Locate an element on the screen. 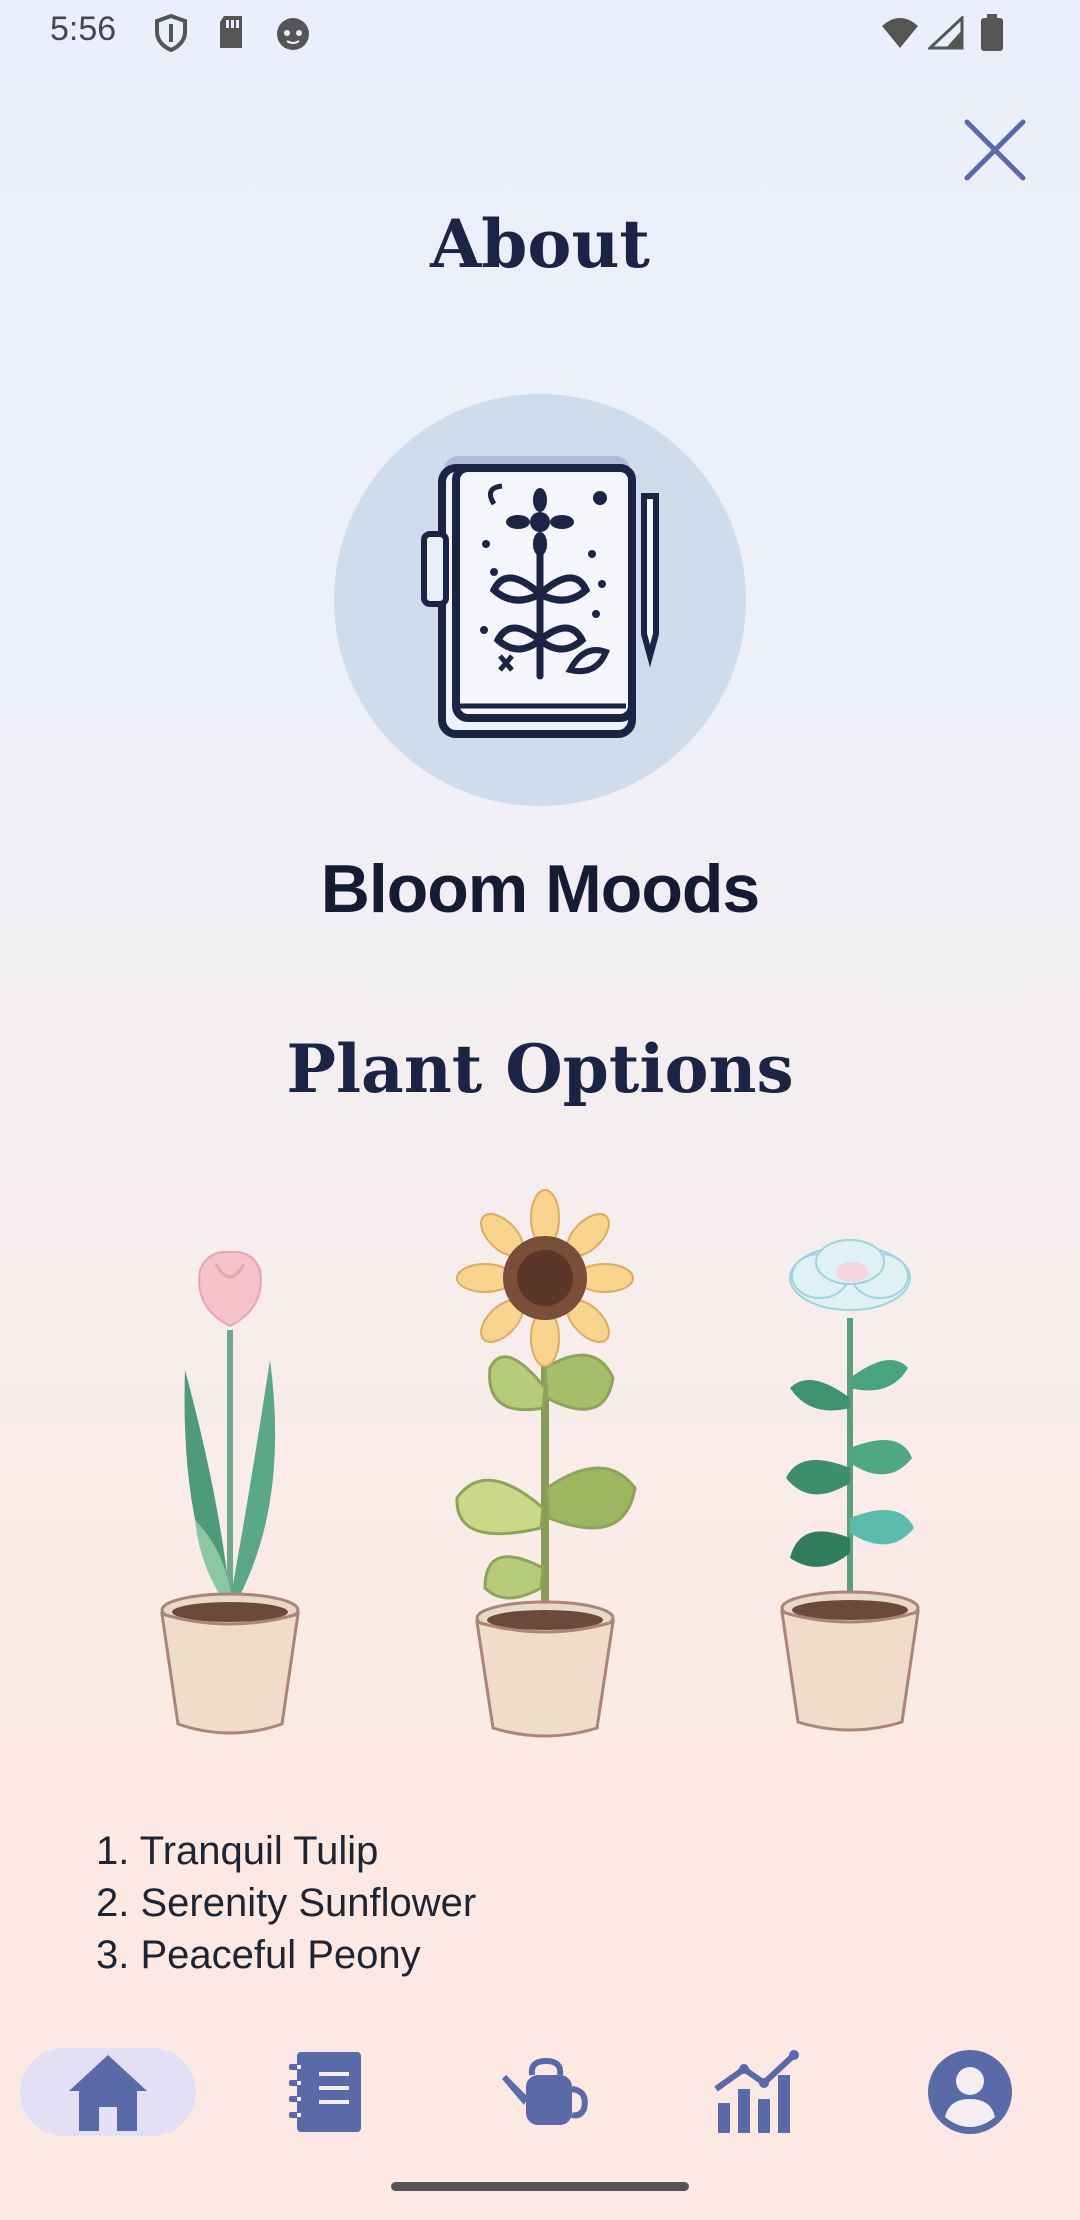 The height and width of the screenshot is (2220, 1080). sunflower-pot-icon is located at coordinates (545, 1465).